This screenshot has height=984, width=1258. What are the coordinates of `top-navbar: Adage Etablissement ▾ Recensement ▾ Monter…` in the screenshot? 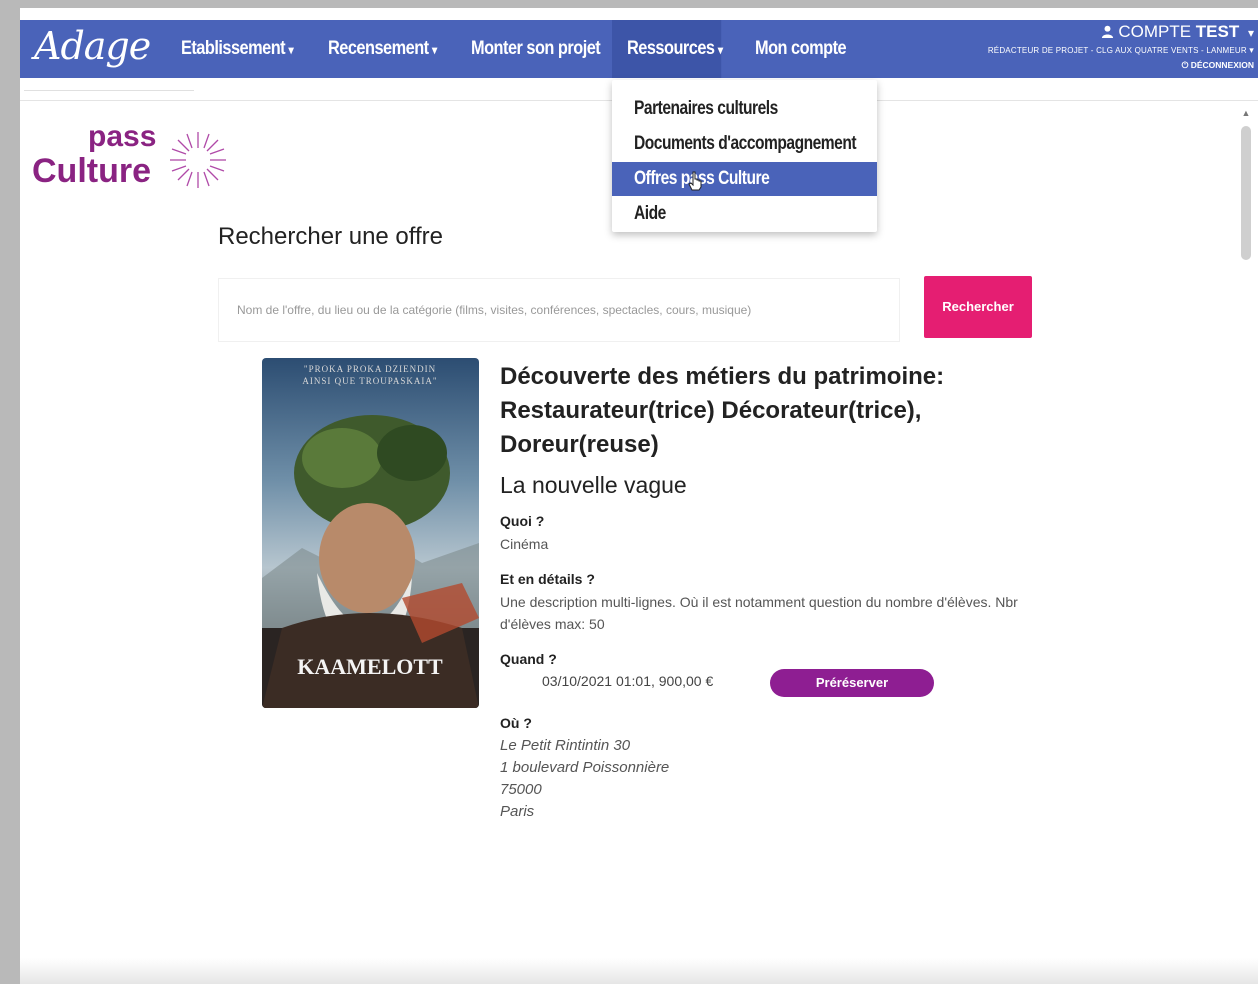 It's located at (639, 49).